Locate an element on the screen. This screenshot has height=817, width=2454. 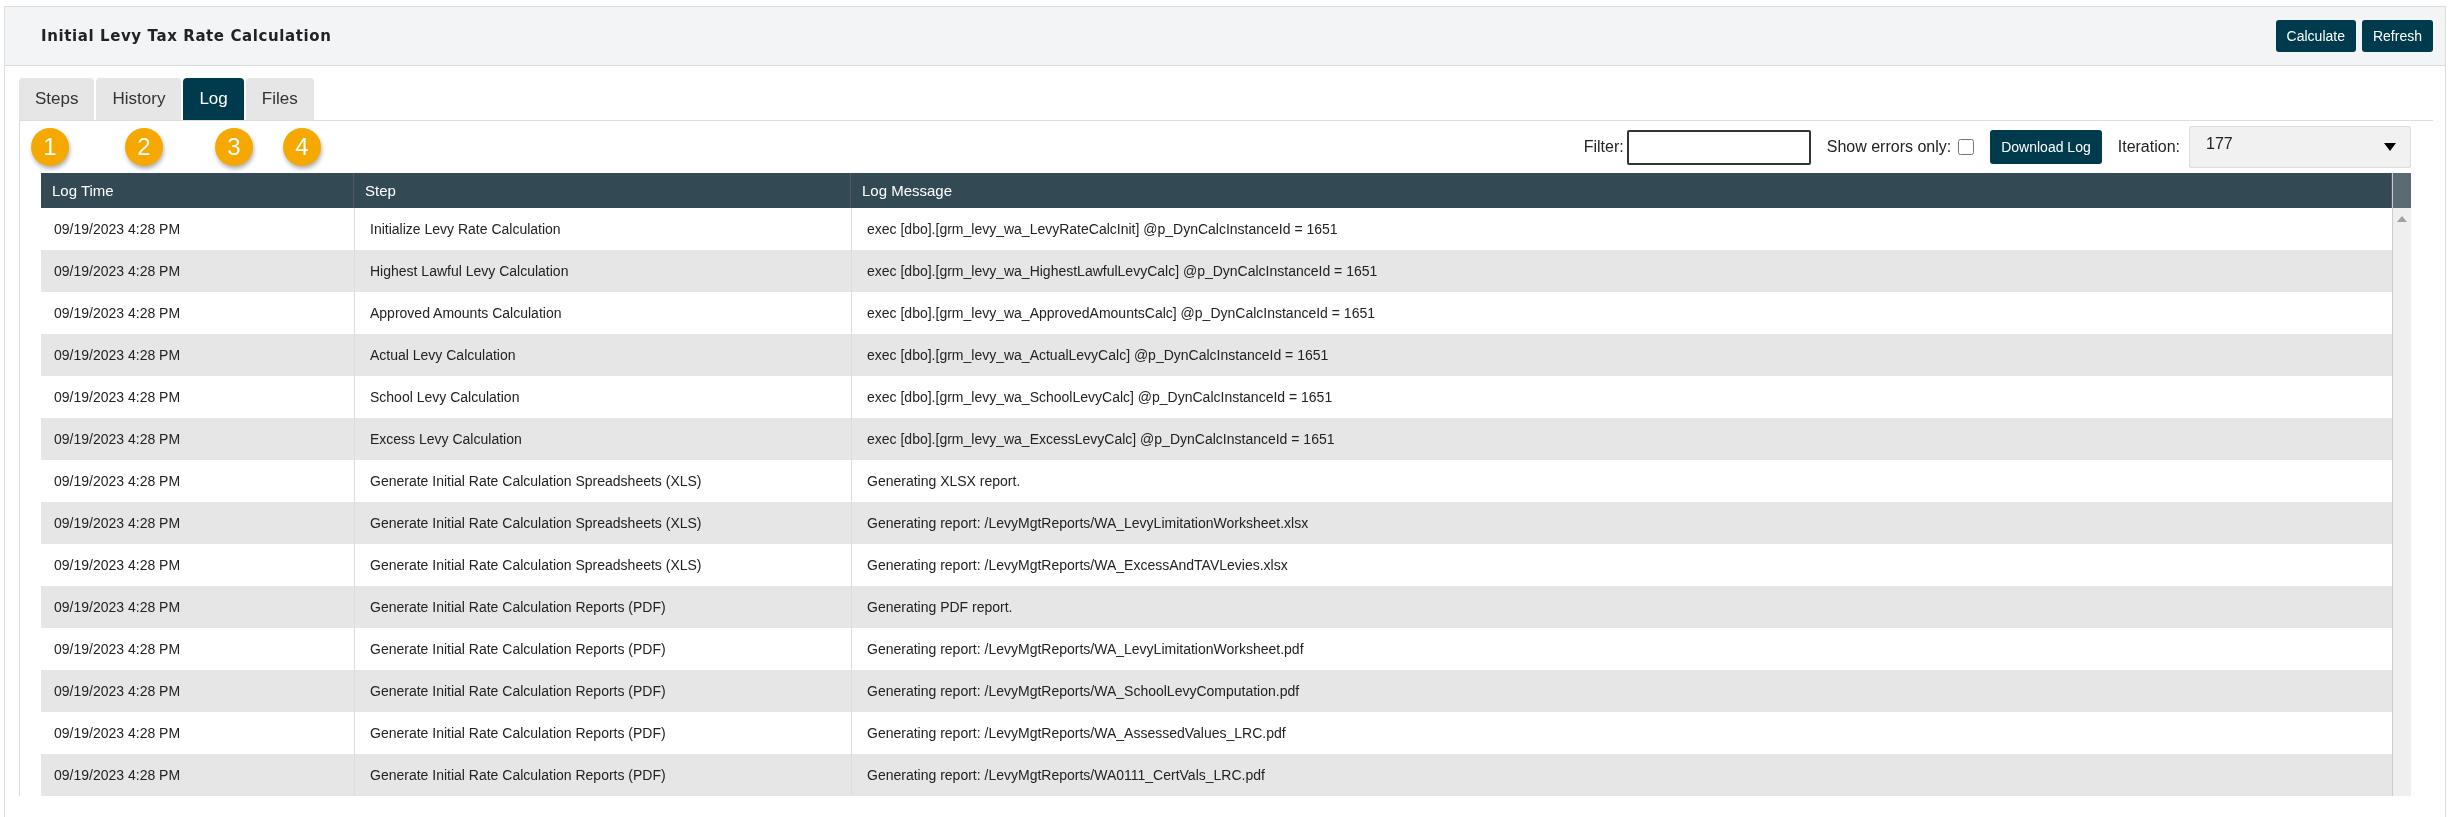
header-button: Calculate is located at coordinates (2315, 36).